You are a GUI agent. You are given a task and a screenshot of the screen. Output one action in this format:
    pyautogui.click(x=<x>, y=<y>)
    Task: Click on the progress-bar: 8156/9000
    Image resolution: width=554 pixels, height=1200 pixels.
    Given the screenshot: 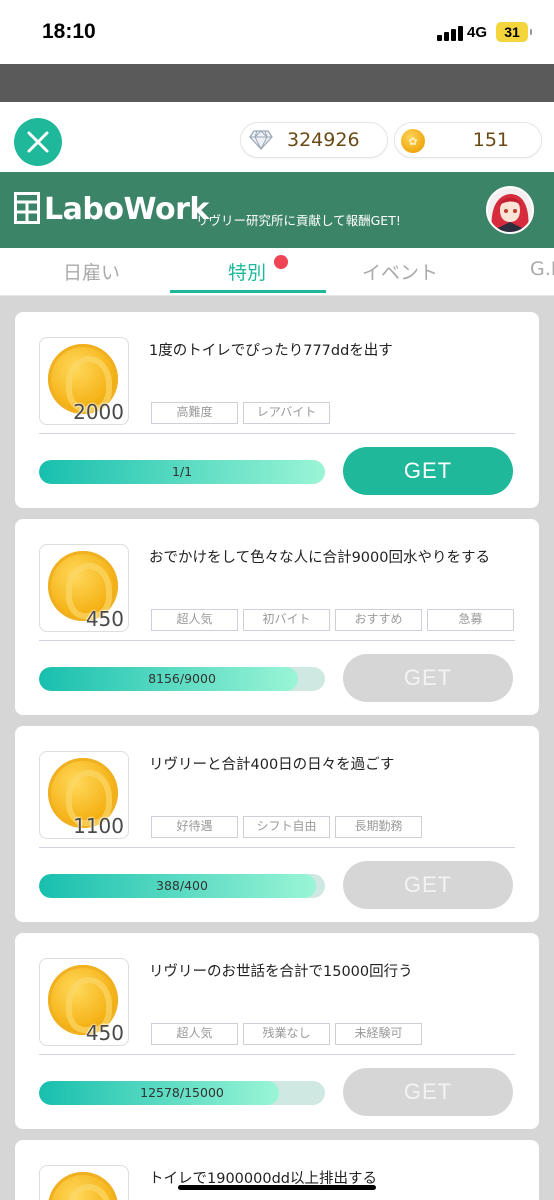 What is the action you would take?
    pyautogui.click(x=182, y=679)
    